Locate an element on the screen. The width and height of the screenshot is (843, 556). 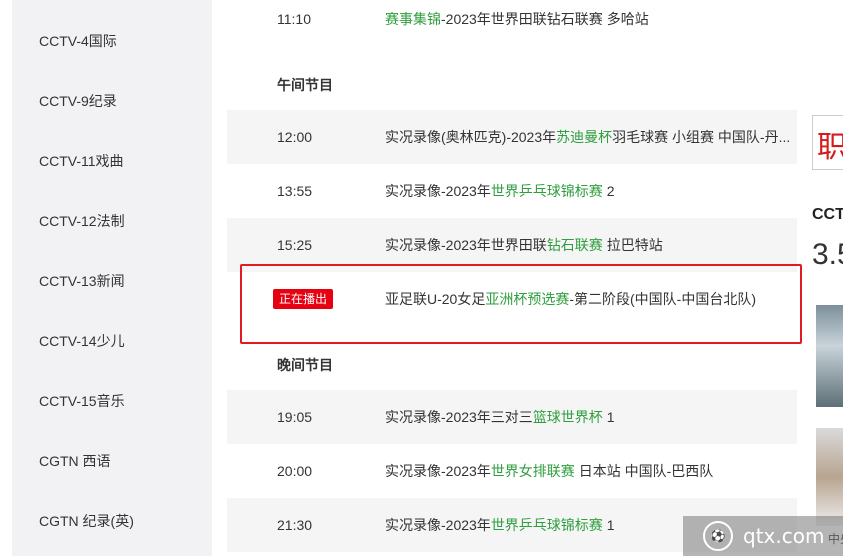
sidebar-item-cctv11: CCTV-11戏曲 is located at coordinates (81, 161).